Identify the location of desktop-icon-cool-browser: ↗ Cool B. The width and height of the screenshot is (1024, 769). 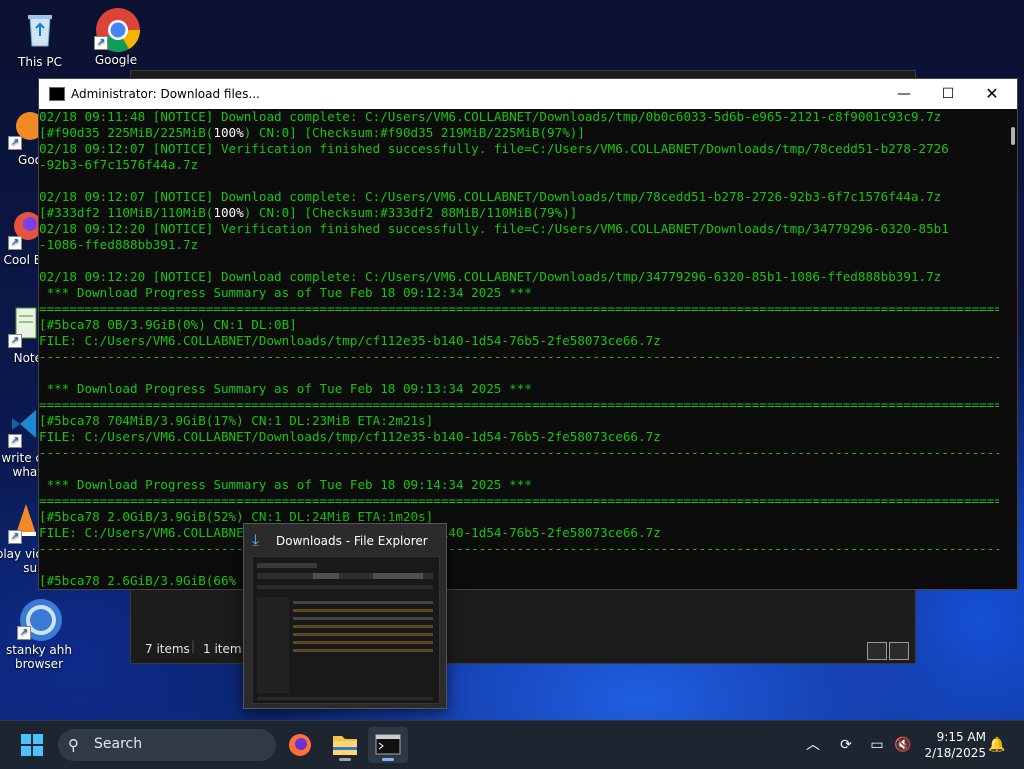
(21, 236).